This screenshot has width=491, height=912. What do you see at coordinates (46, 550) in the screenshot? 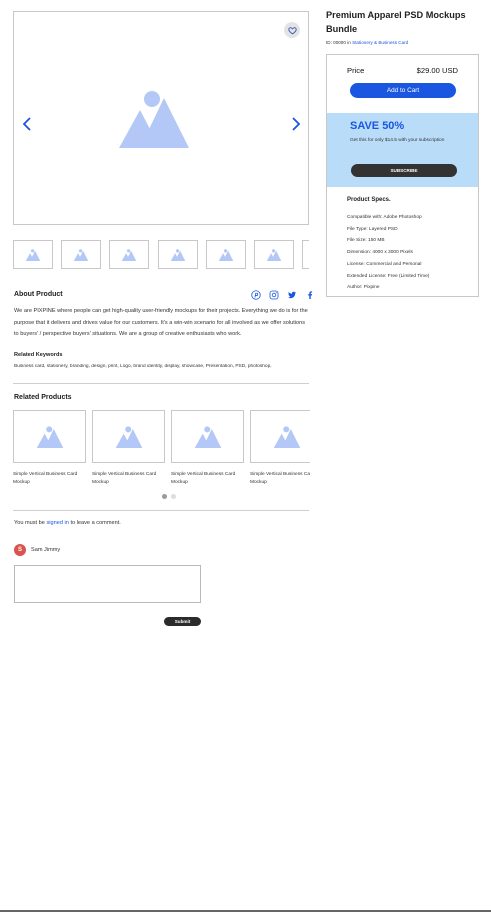
I see `user-name: Sam Jimmy` at bounding box center [46, 550].